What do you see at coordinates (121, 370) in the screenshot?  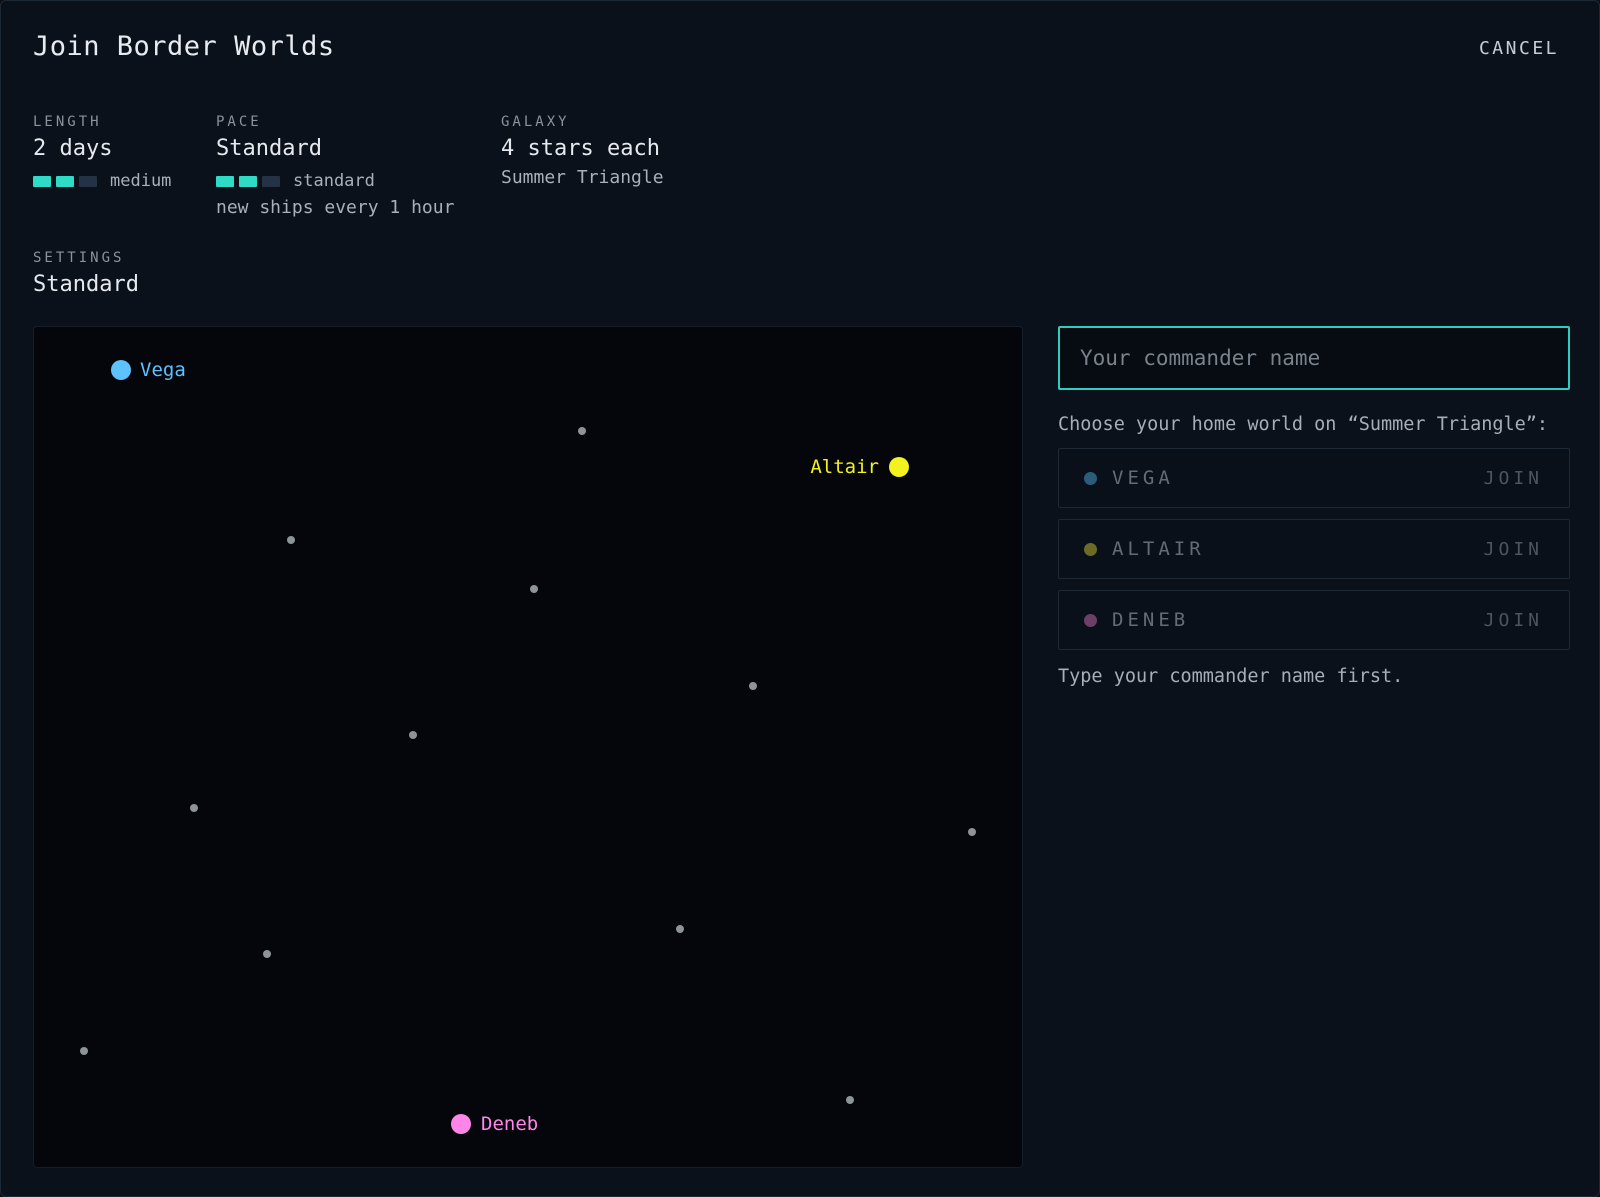 I see `home-star-vega` at bounding box center [121, 370].